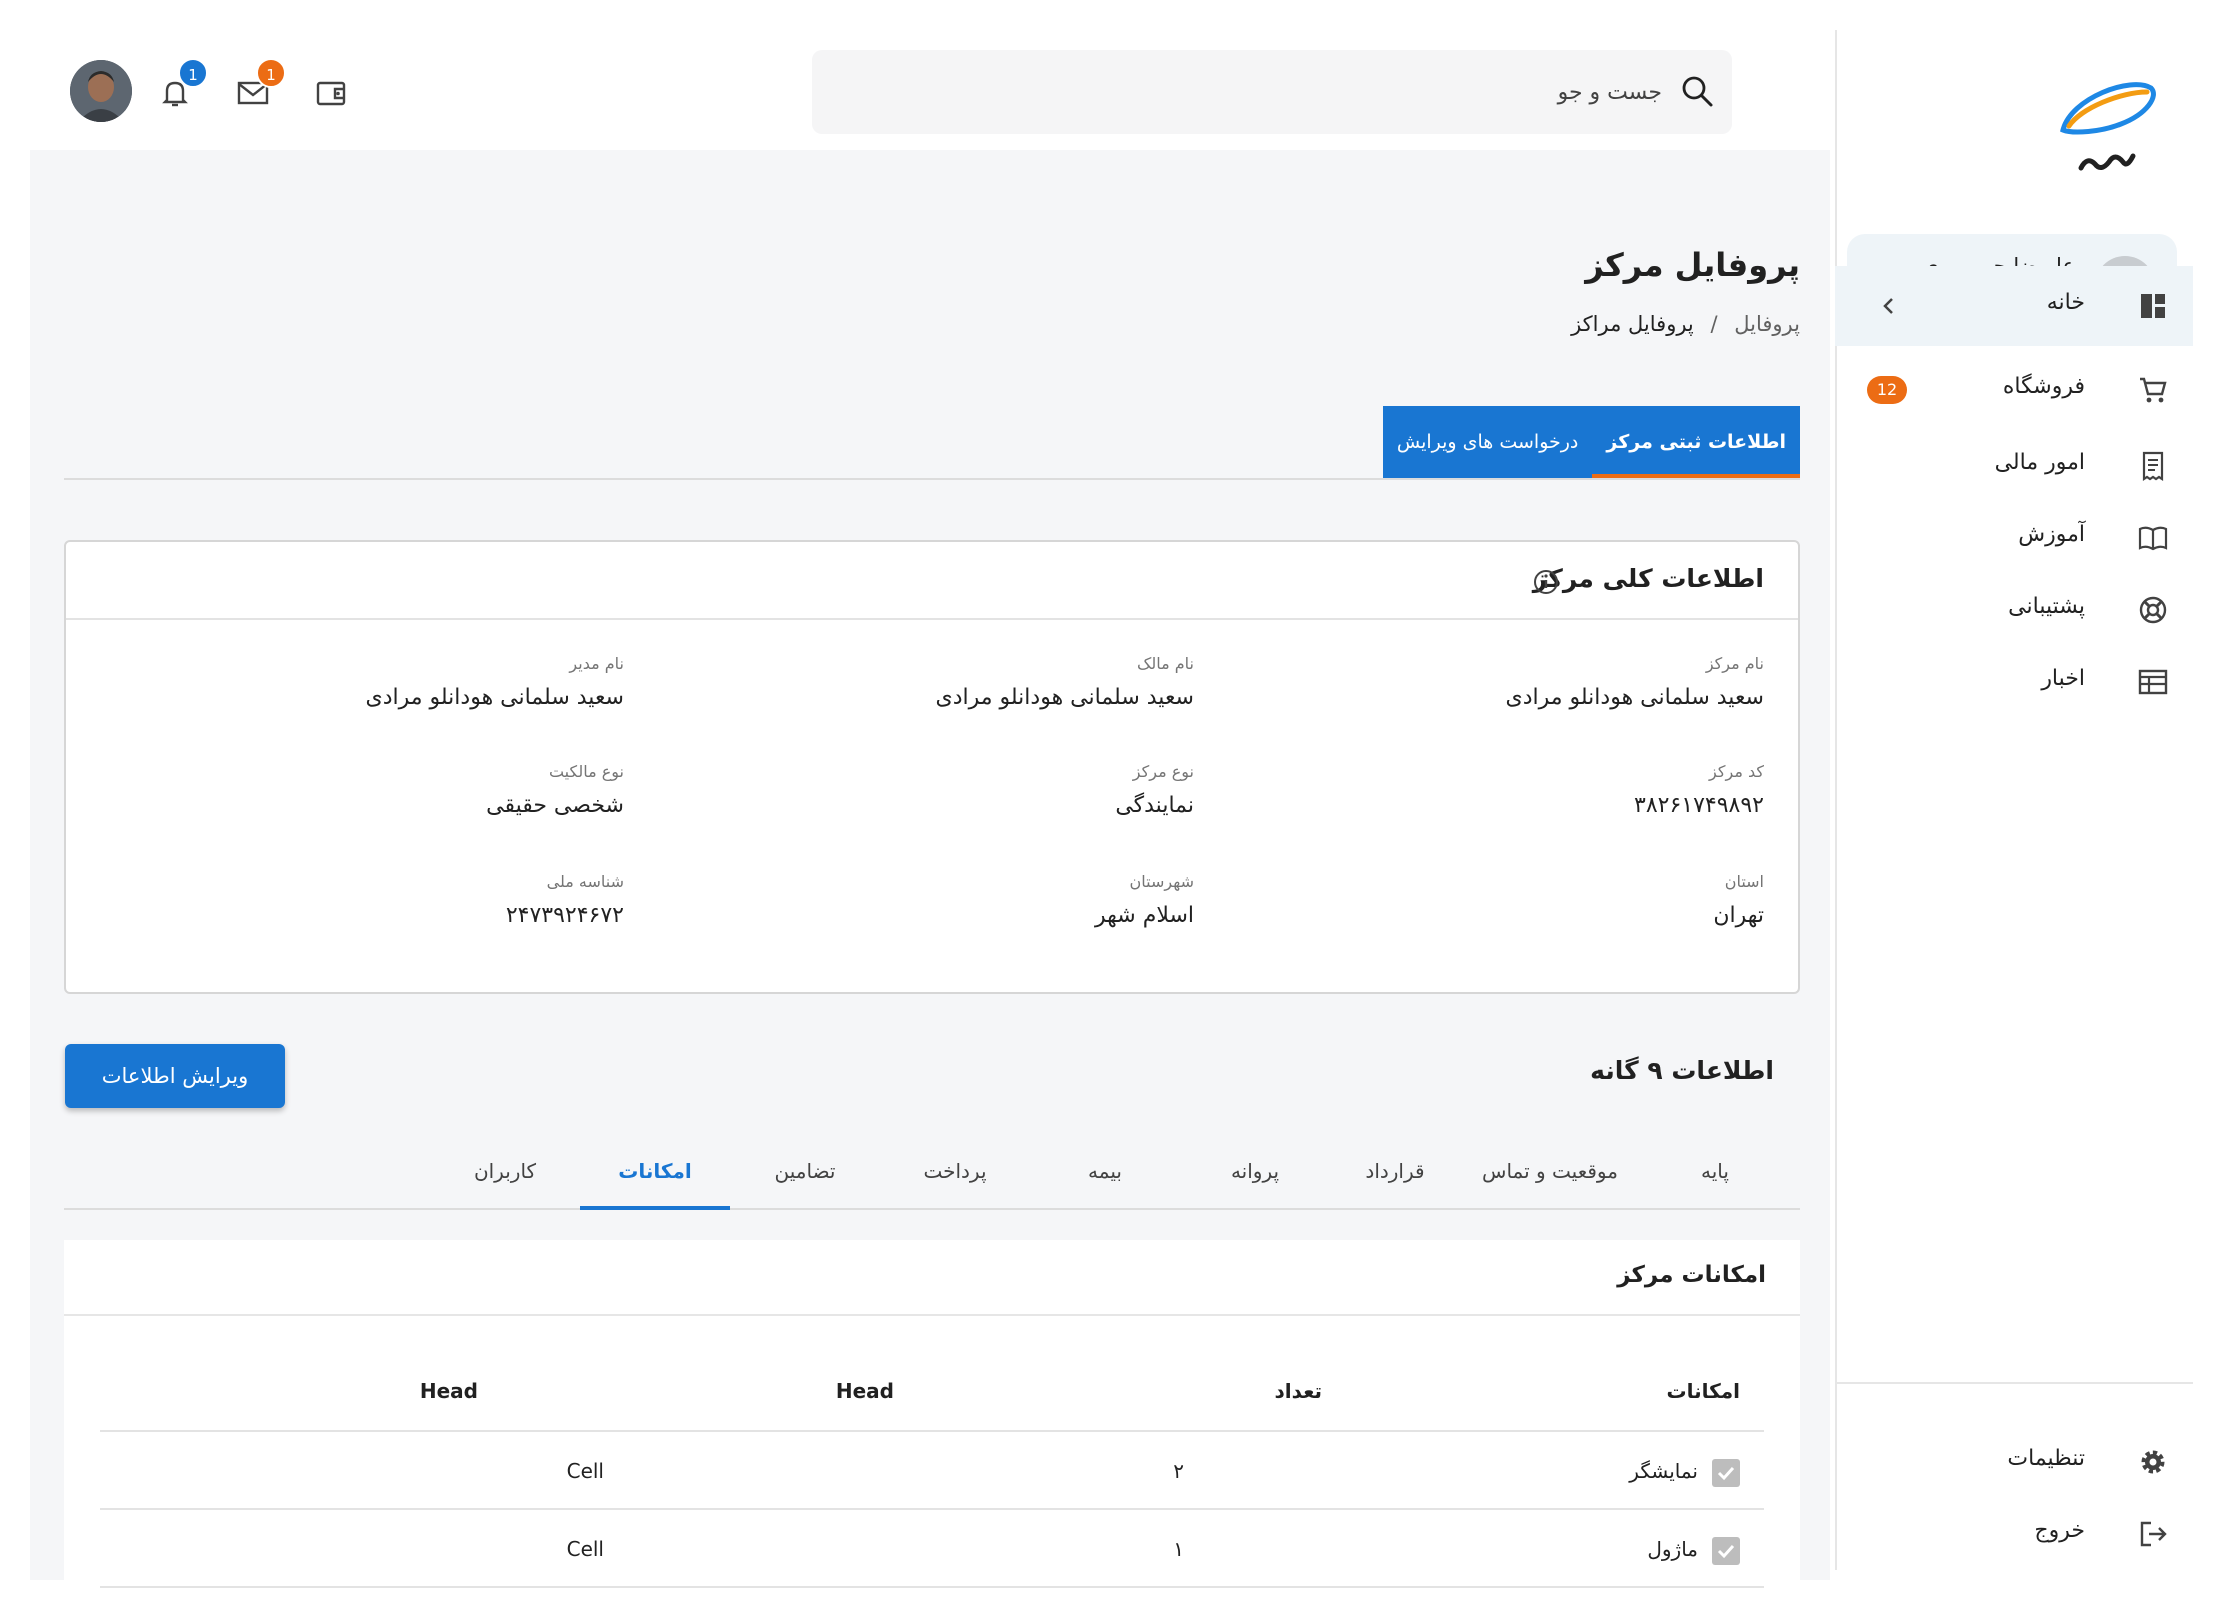 This screenshot has height=1622, width=2223. What do you see at coordinates (271, 73) in the screenshot?
I see `messages-badge: 1` at bounding box center [271, 73].